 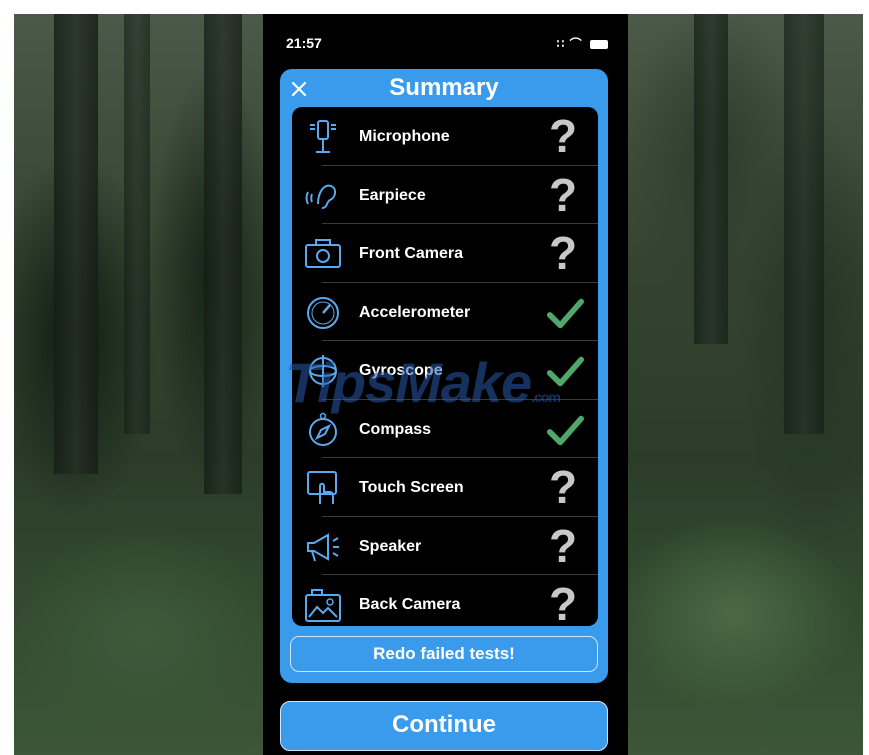 What do you see at coordinates (444, 726) in the screenshot?
I see `continue-button: Continue` at bounding box center [444, 726].